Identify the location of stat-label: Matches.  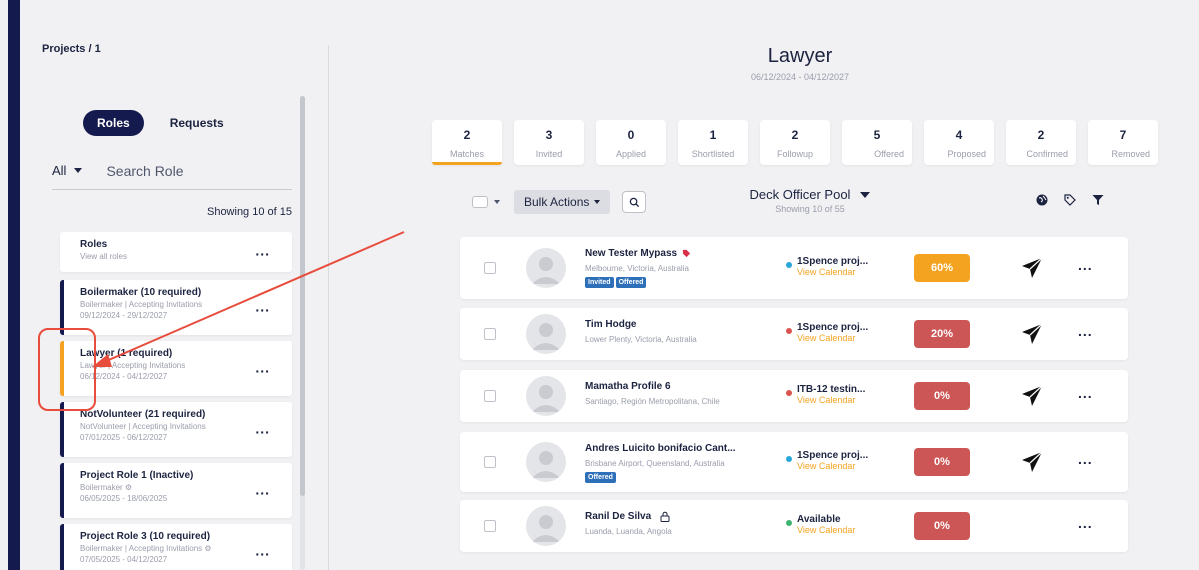
(466, 154).